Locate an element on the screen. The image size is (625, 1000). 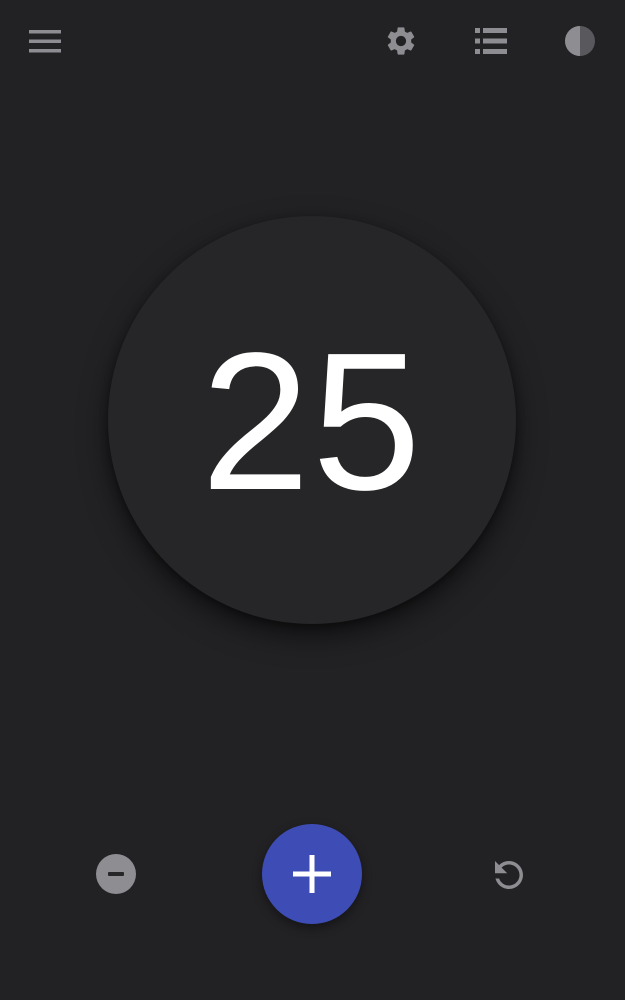
half-circle-contrast-icon is located at coordinates (580, 41).